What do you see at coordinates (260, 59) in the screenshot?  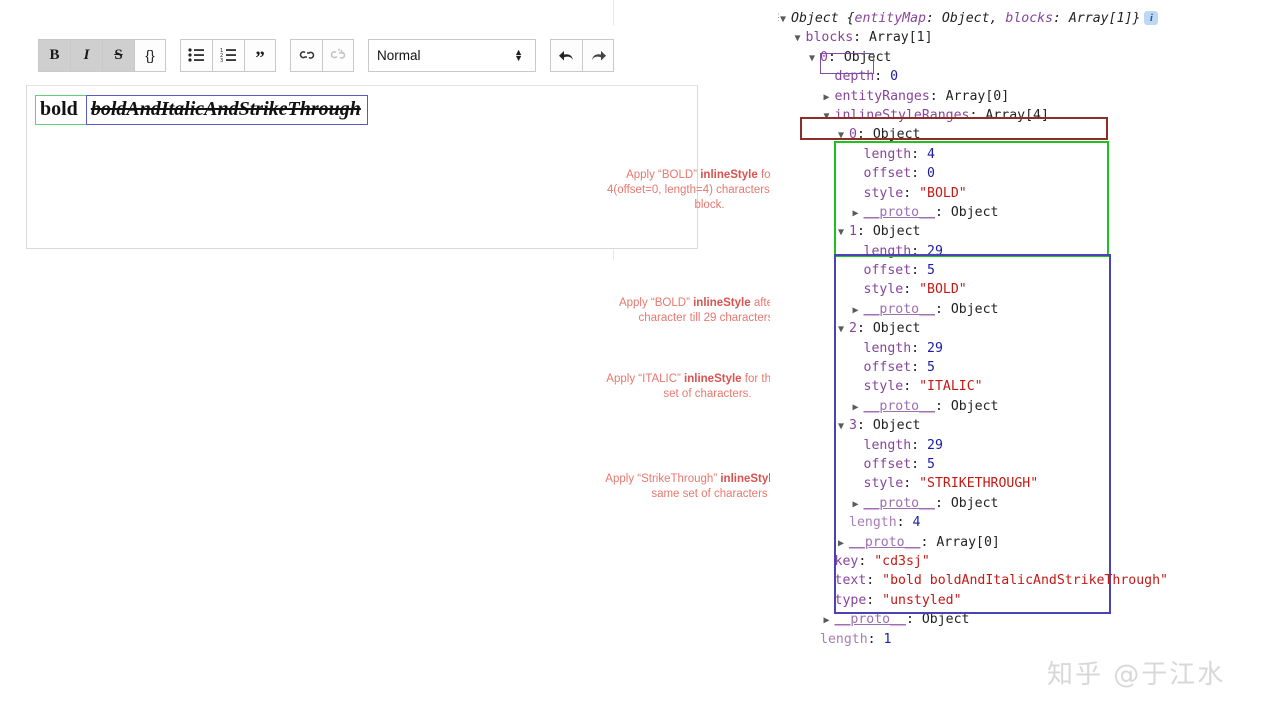 I see `quote-icon: ”` at bounding box center [260, 59].